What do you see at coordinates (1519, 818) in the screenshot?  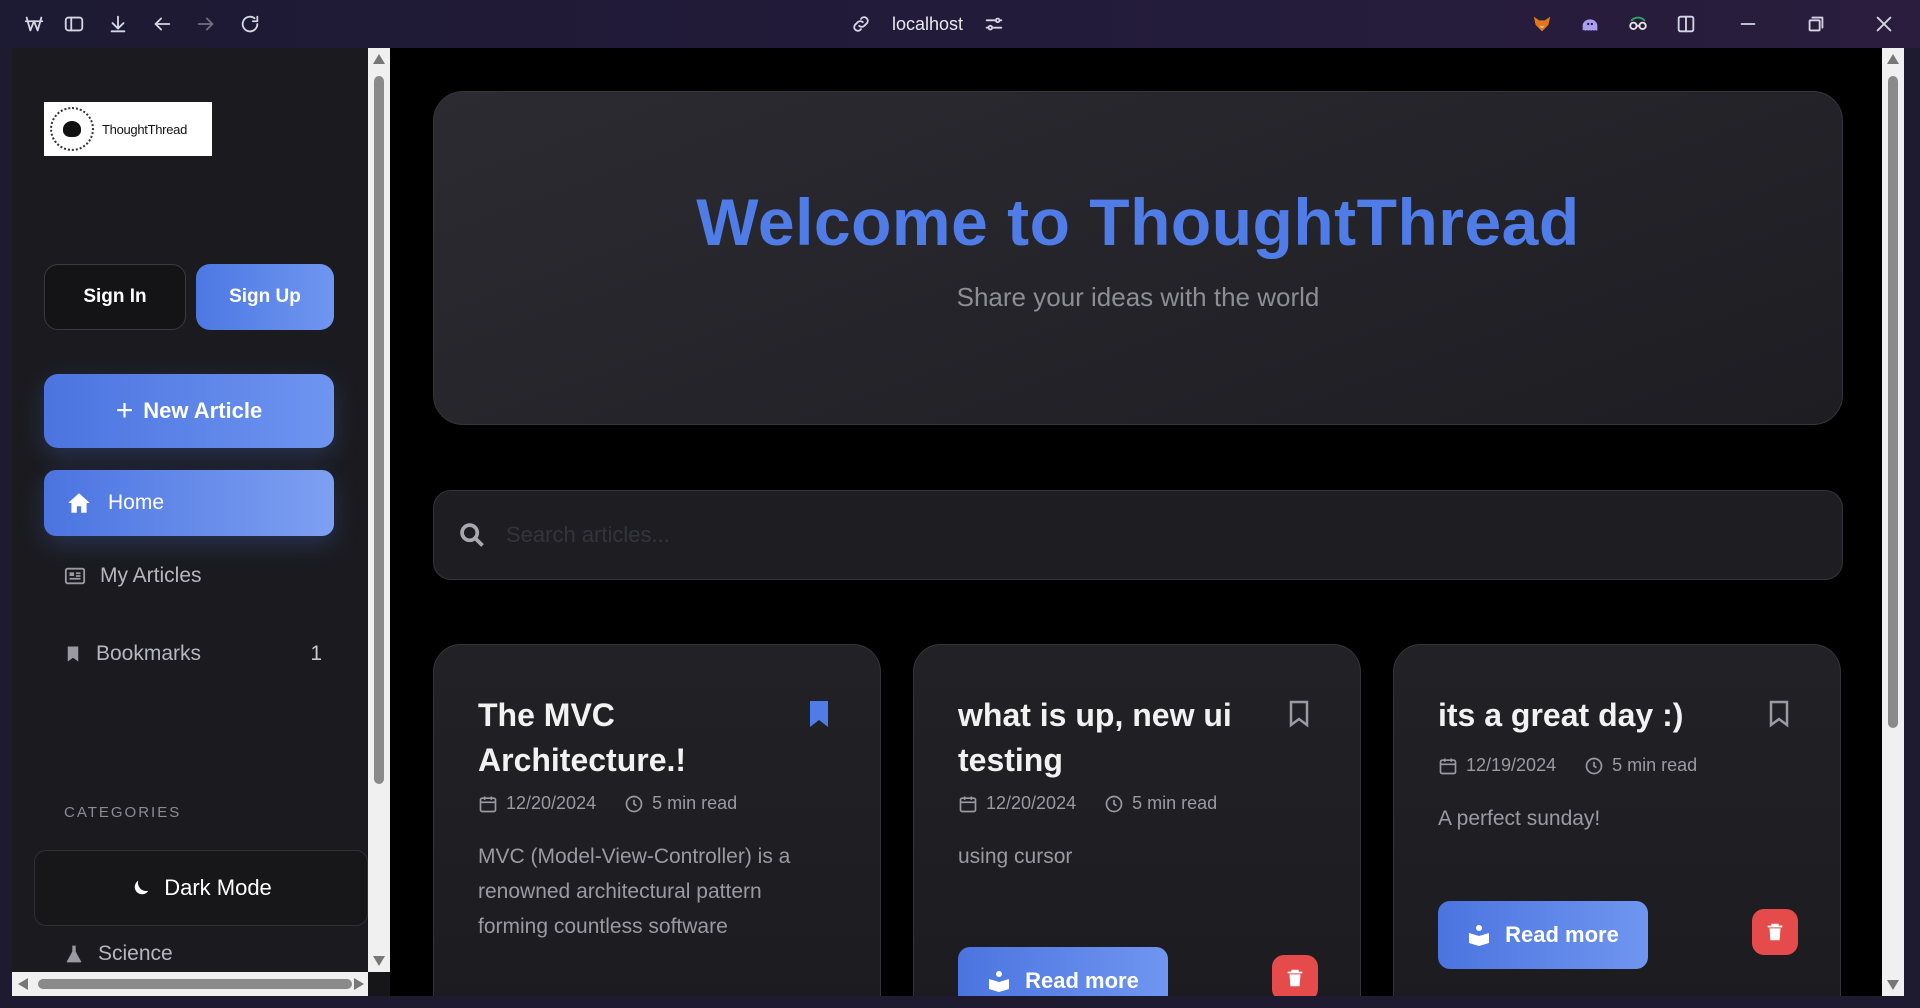 I see `article-excerpt: A perfect sunday!` at bounding box center [1519, 818].